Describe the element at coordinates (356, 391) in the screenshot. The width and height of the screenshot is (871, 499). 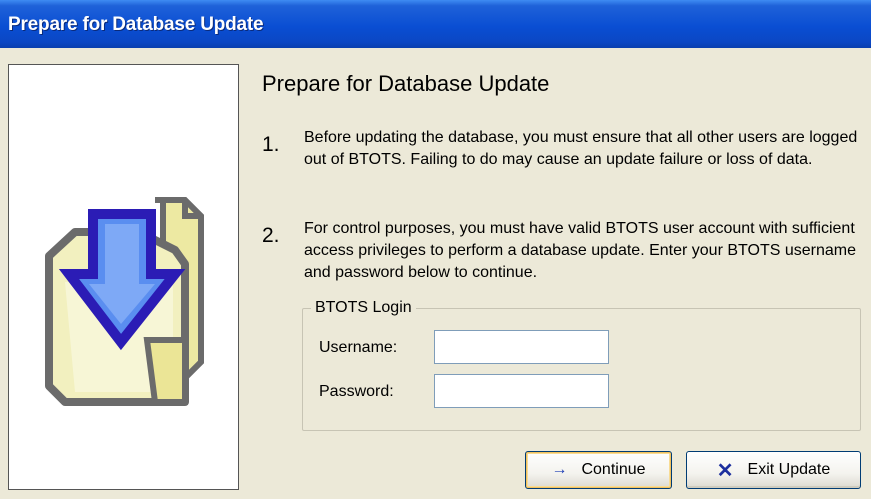
I see `password-label: Password:` at that location.